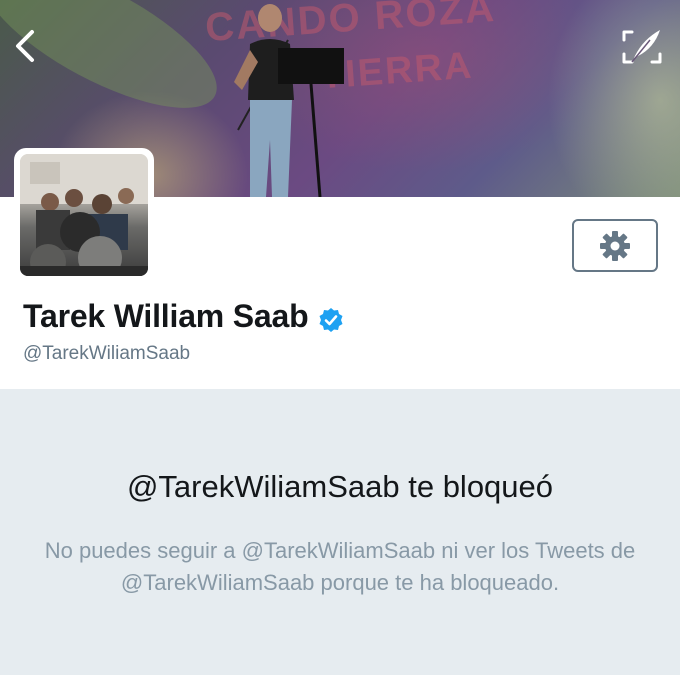 The image size is (680, 675). I want to click on settings-button, so click(615, 245).